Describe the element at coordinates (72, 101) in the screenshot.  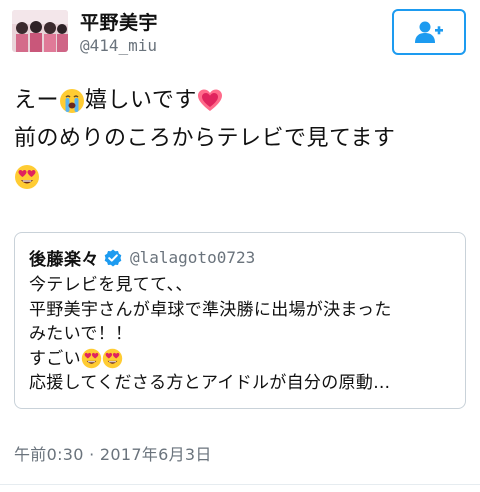
I see `crying-face-icon` at that location.